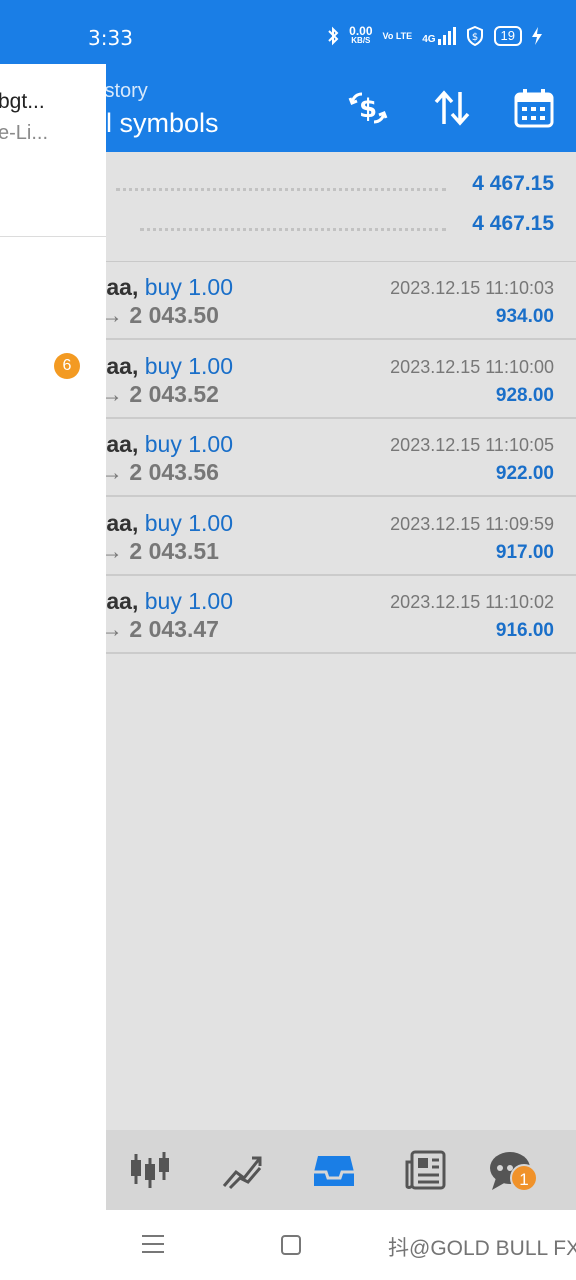 This screenshot has height=1280, width=576. Describe the element at coordinates (159, 394) in the screenshot. I see `trade-close-price: → 2 043.52` at that location.